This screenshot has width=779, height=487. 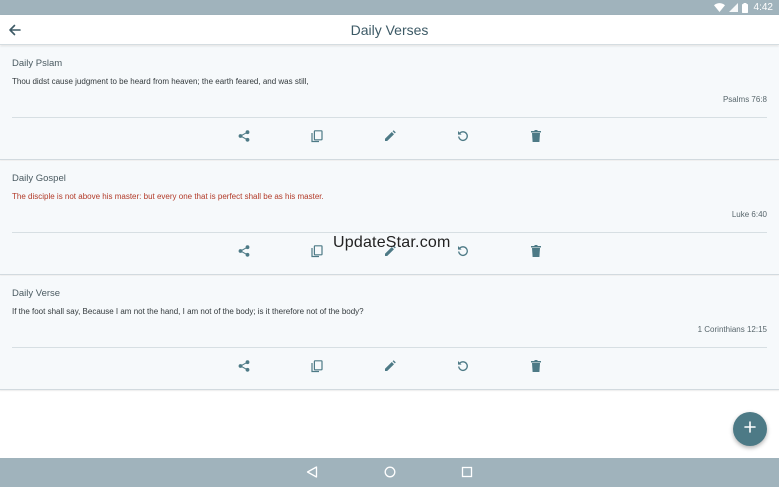 I want to click on system-nav-bar, so click(x=389, y=472).